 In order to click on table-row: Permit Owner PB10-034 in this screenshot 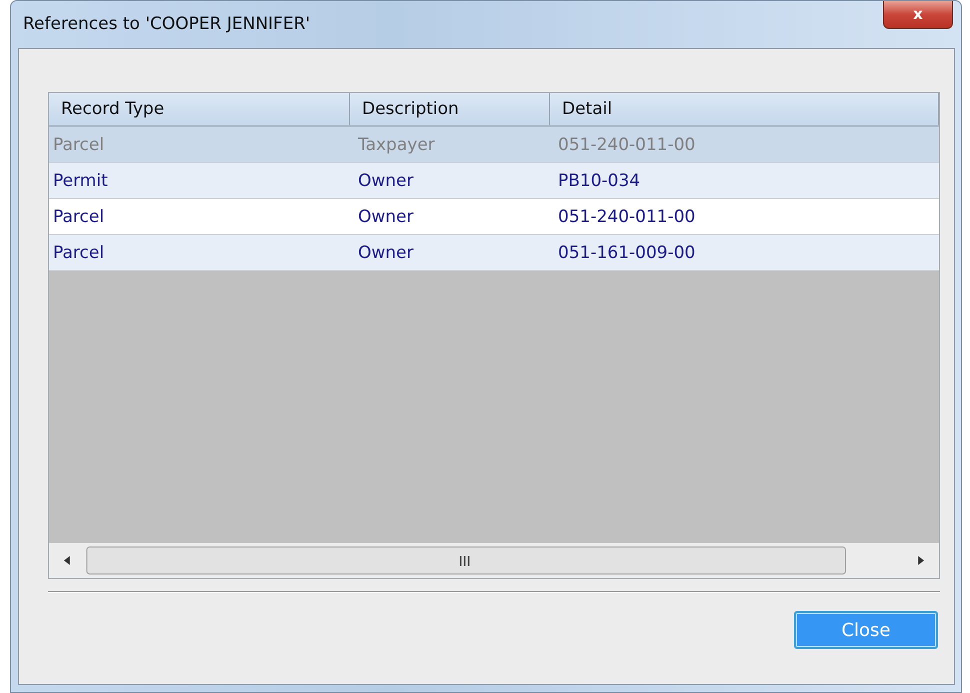, I will do `click(494, 181)`.